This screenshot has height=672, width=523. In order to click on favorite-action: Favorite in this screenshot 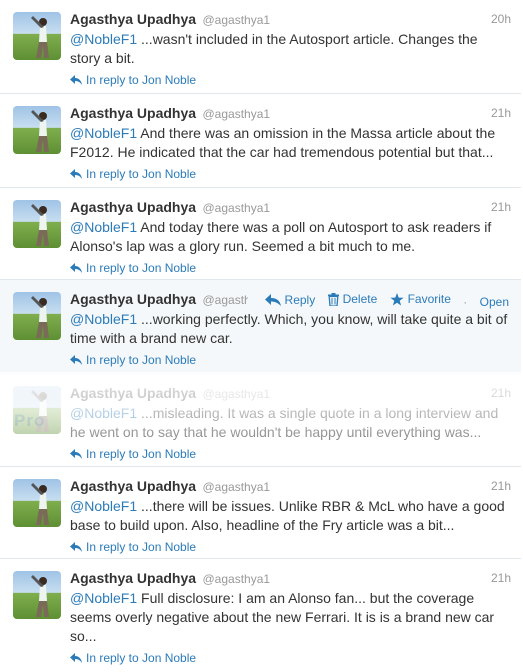, I will do `click(420, 299)`.